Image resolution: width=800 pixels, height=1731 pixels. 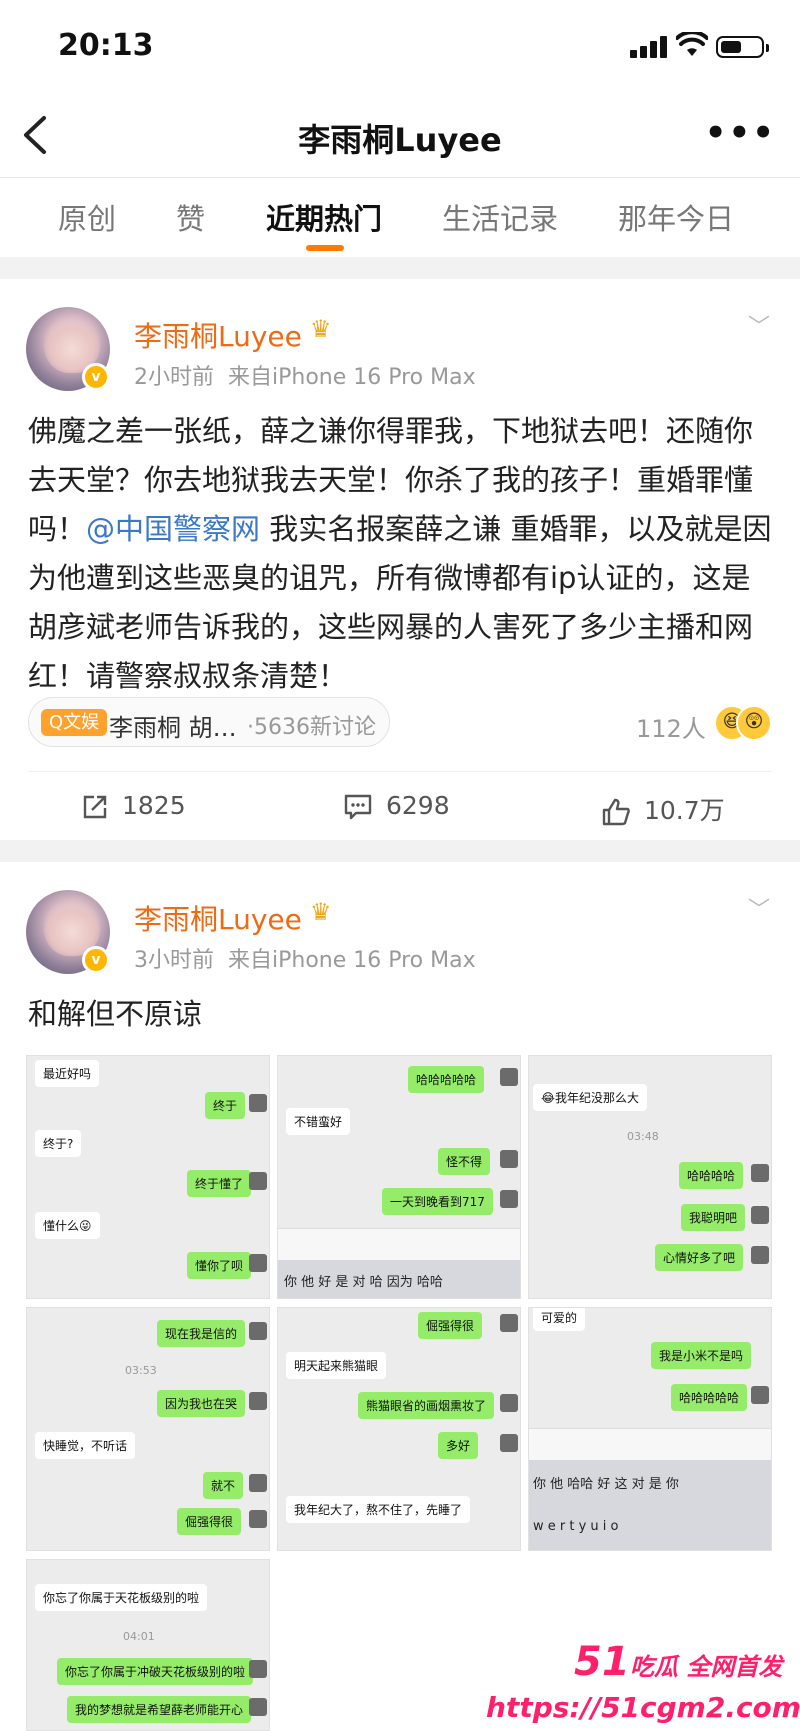 I want to click on page-title: 李雨桐Luyee, so click(x=400, y=140).